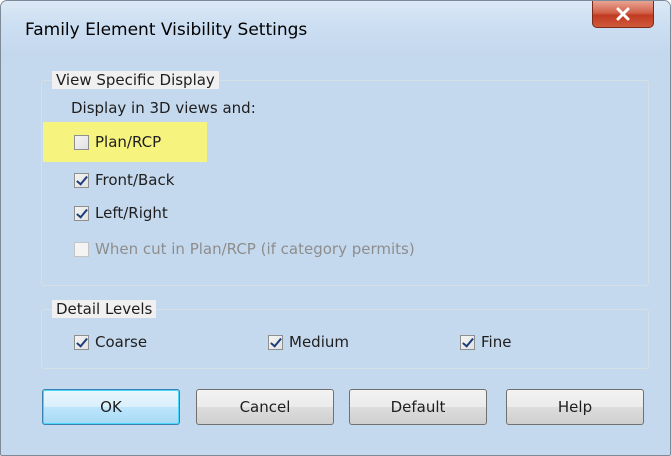  What do you see at coordinates (135, 180) in the screenshot?
I see `front-back-label: Front/Back` at bounding box center [135, 180].